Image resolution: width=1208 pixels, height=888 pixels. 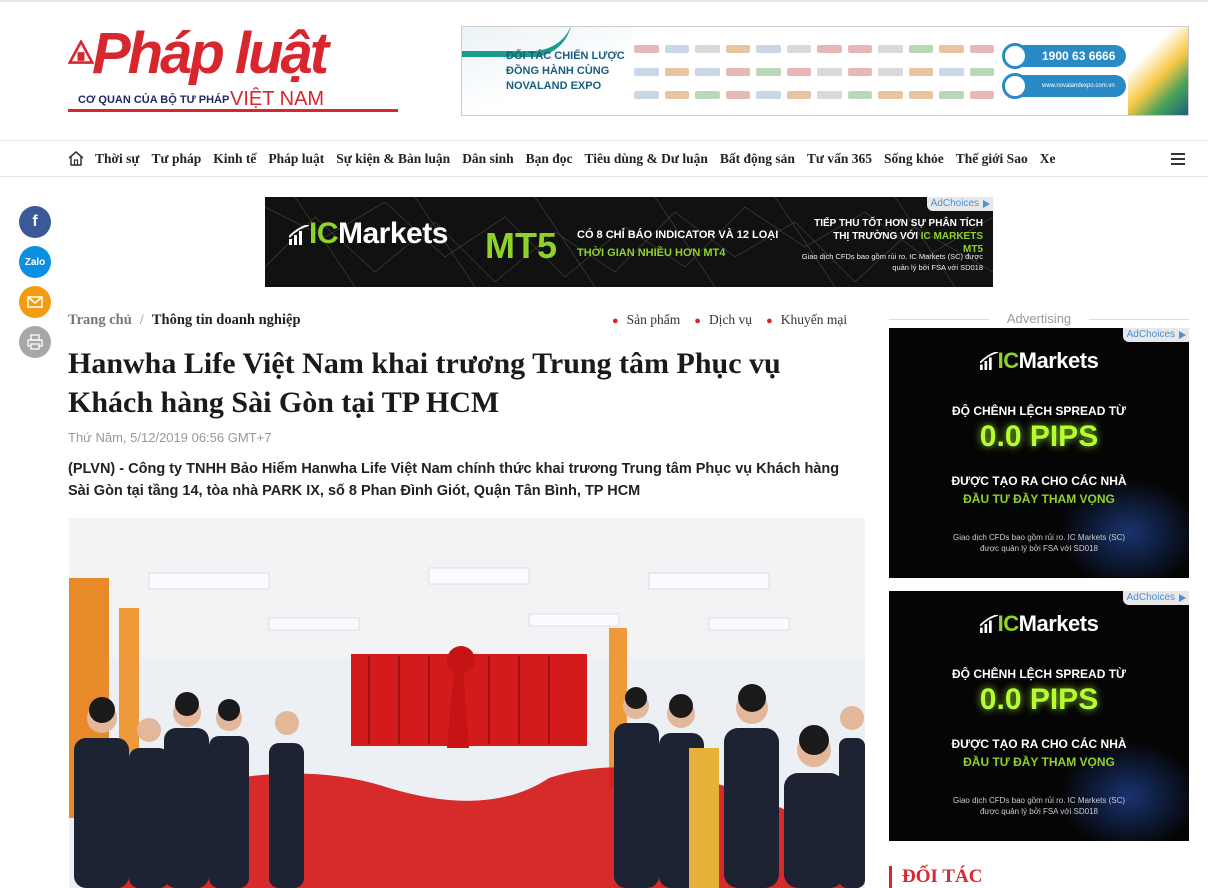 I want to click on facebook-share-button: f, so click(x=35, y=222).